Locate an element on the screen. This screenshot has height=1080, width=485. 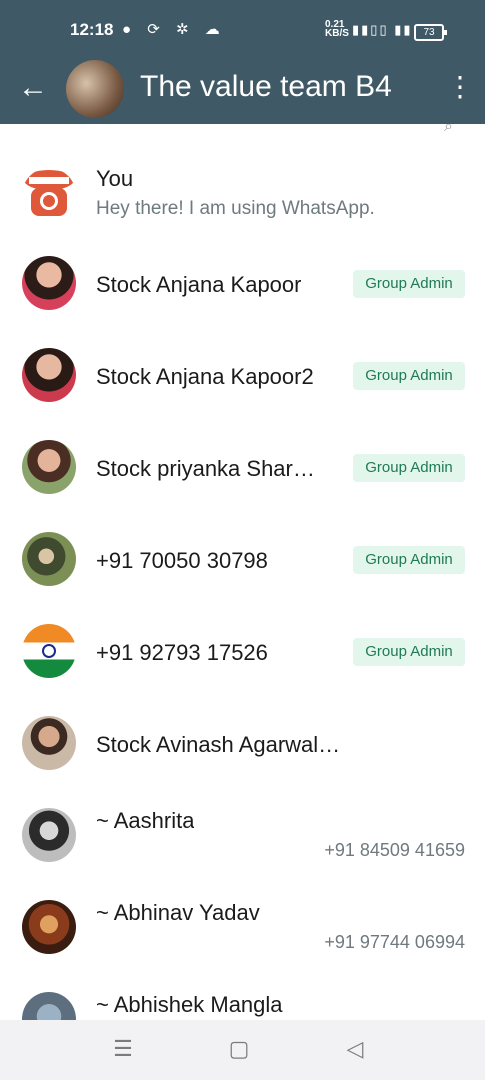
recents-icon: ☰ is located at coordinates (123, 1049).